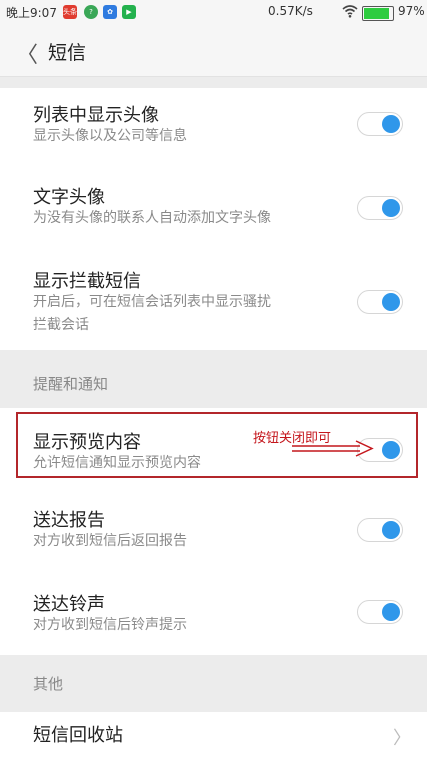 This screenshot has height=759, width=427. What do you see at coordinates (61, 325) in the screenshot?
I see `setting-subtitle-line2: 拦截会话` at bounding box center [61, 325].